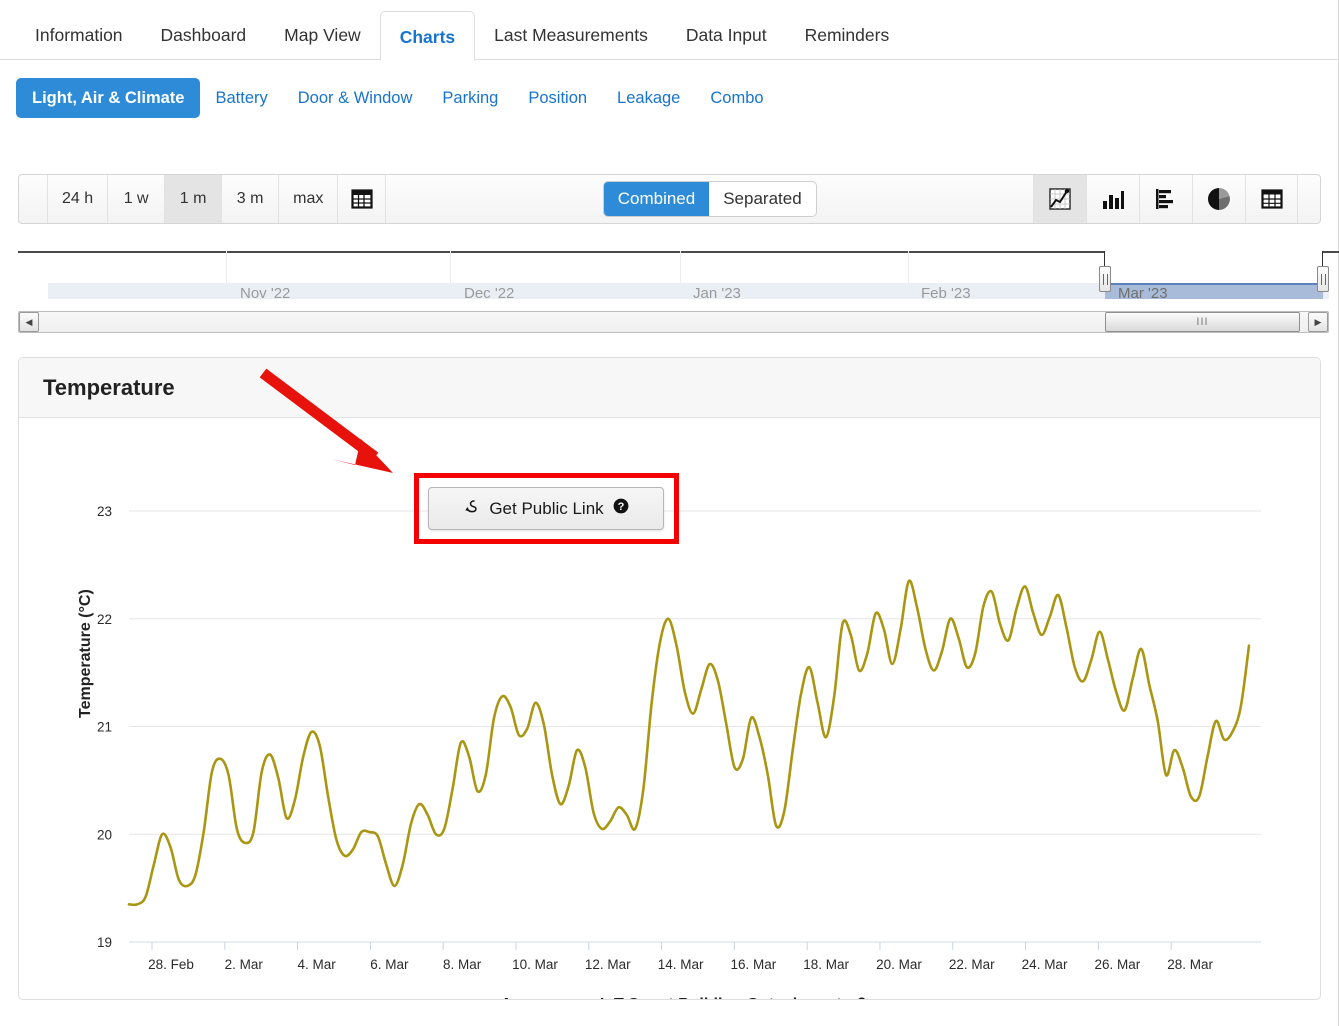 The height and width of the screenshot is (1026, 1339). What do you see at coordinates (204, 35) in the screenshot?
I see `tab-dashboard: Dashboard` at bounding box center [204, 35].